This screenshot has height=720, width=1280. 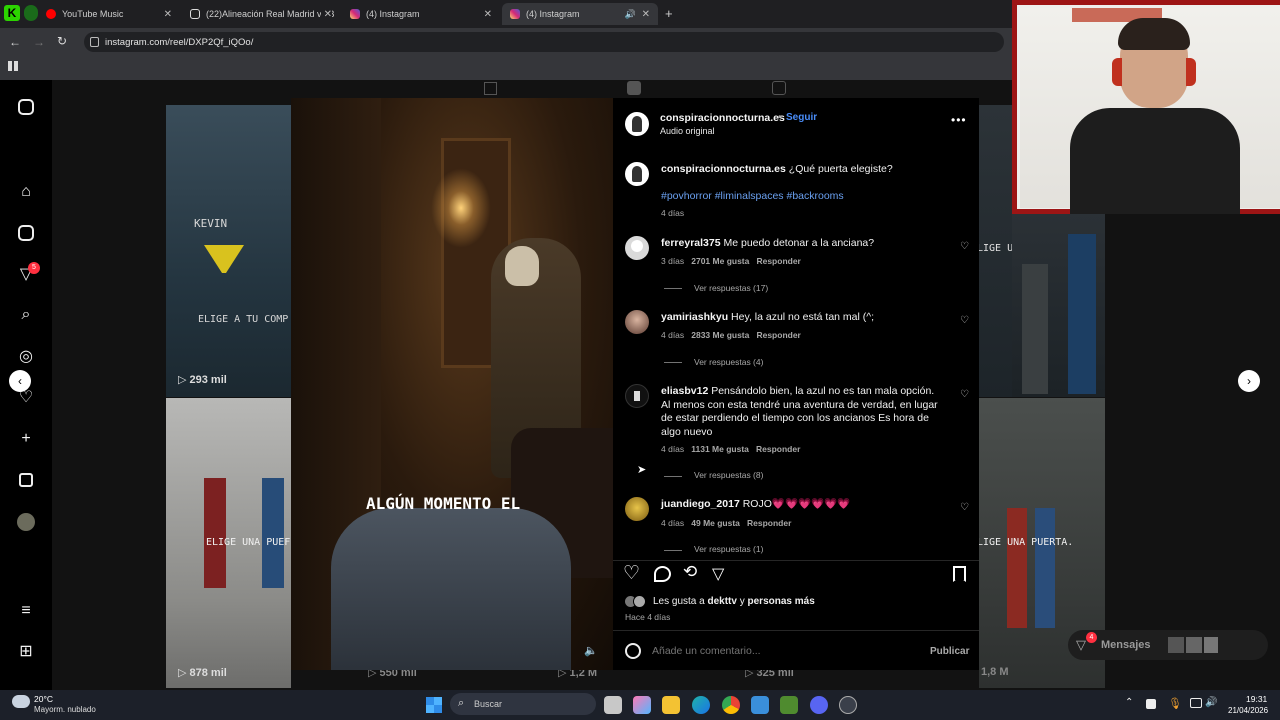 What do you see at coordinates (20, 381) in the screenshot?
I see `previous-arrow: ‹` at bounding box center [20, 381].